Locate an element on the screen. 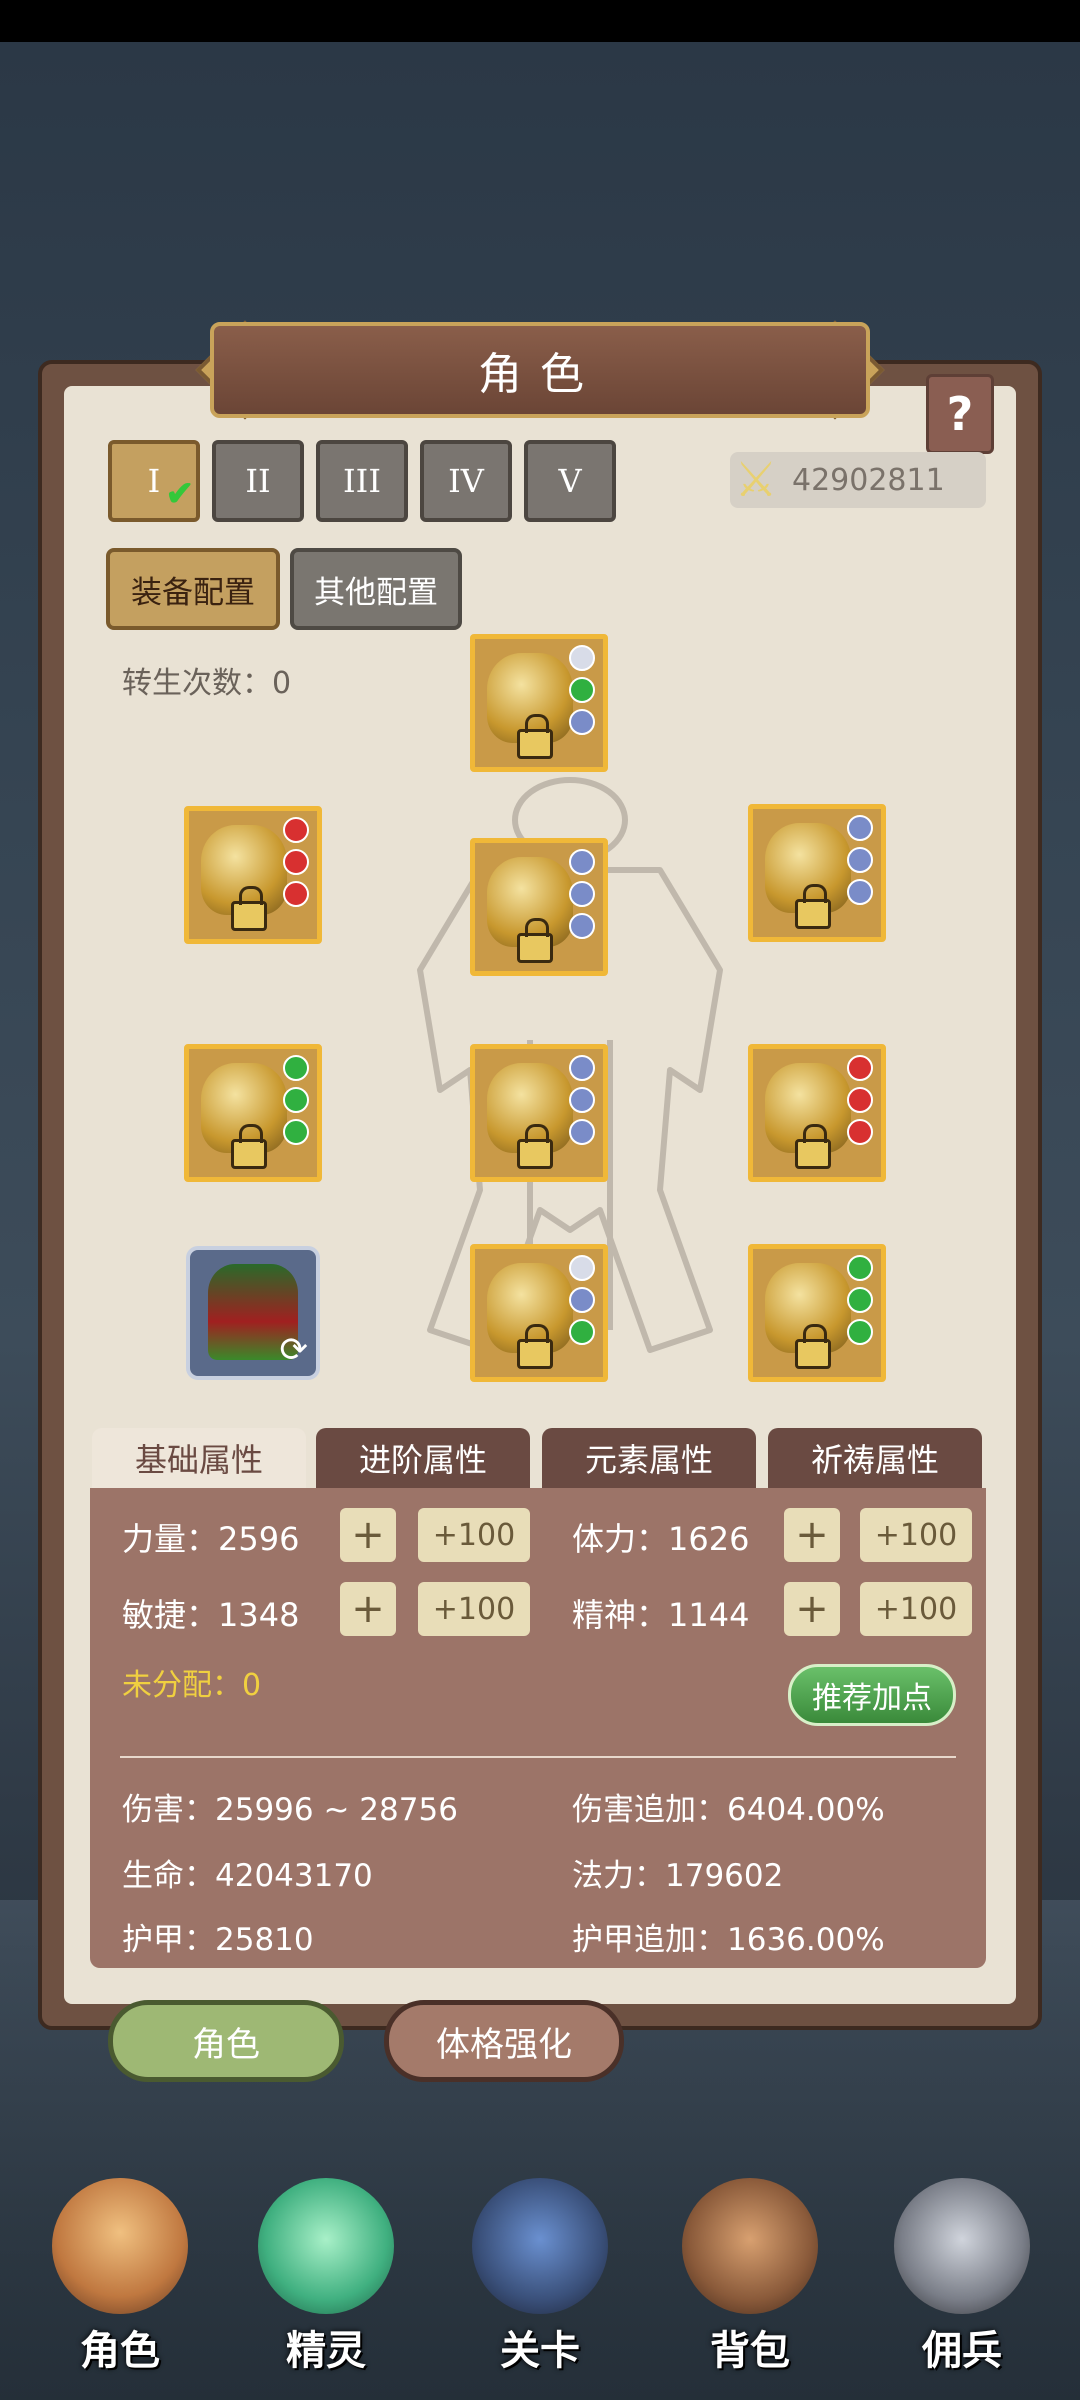 The height and width of the screenshot is (2400, 1080). nav-label: 佣兵 is located at coordinates (962, 2351).